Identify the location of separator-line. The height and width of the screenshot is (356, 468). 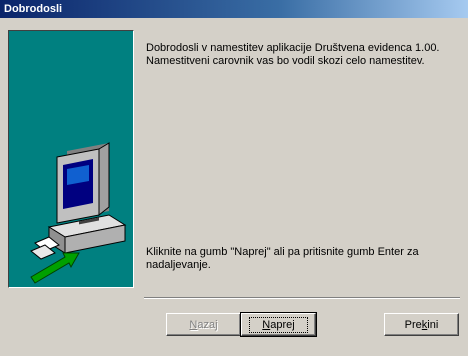
(302, 298).